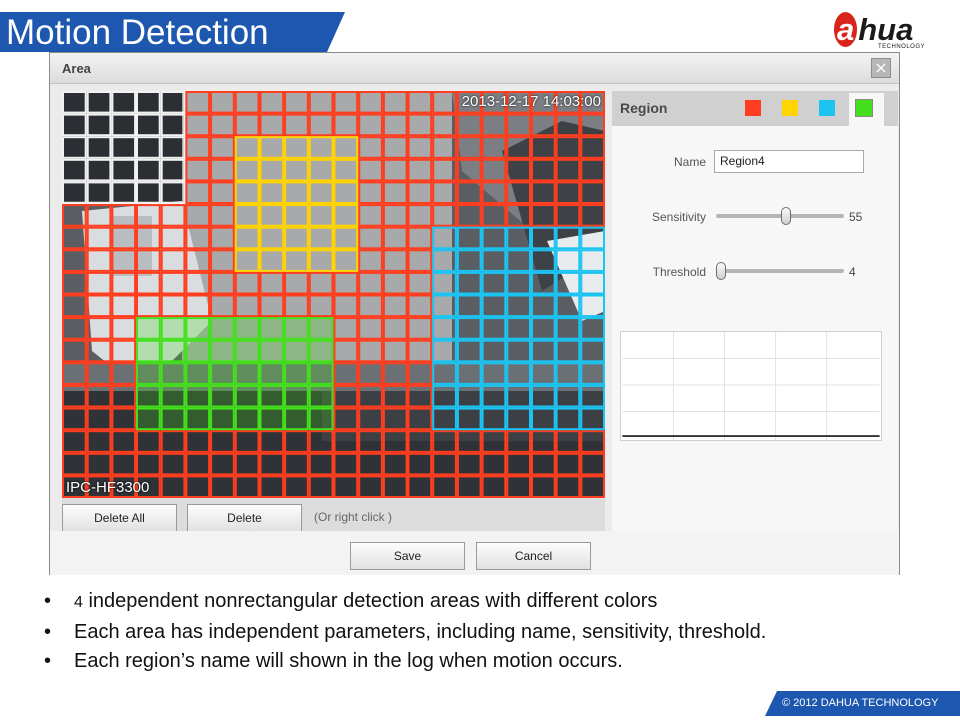  I want to click on threshold-slider-thumb, so click(721, 271).